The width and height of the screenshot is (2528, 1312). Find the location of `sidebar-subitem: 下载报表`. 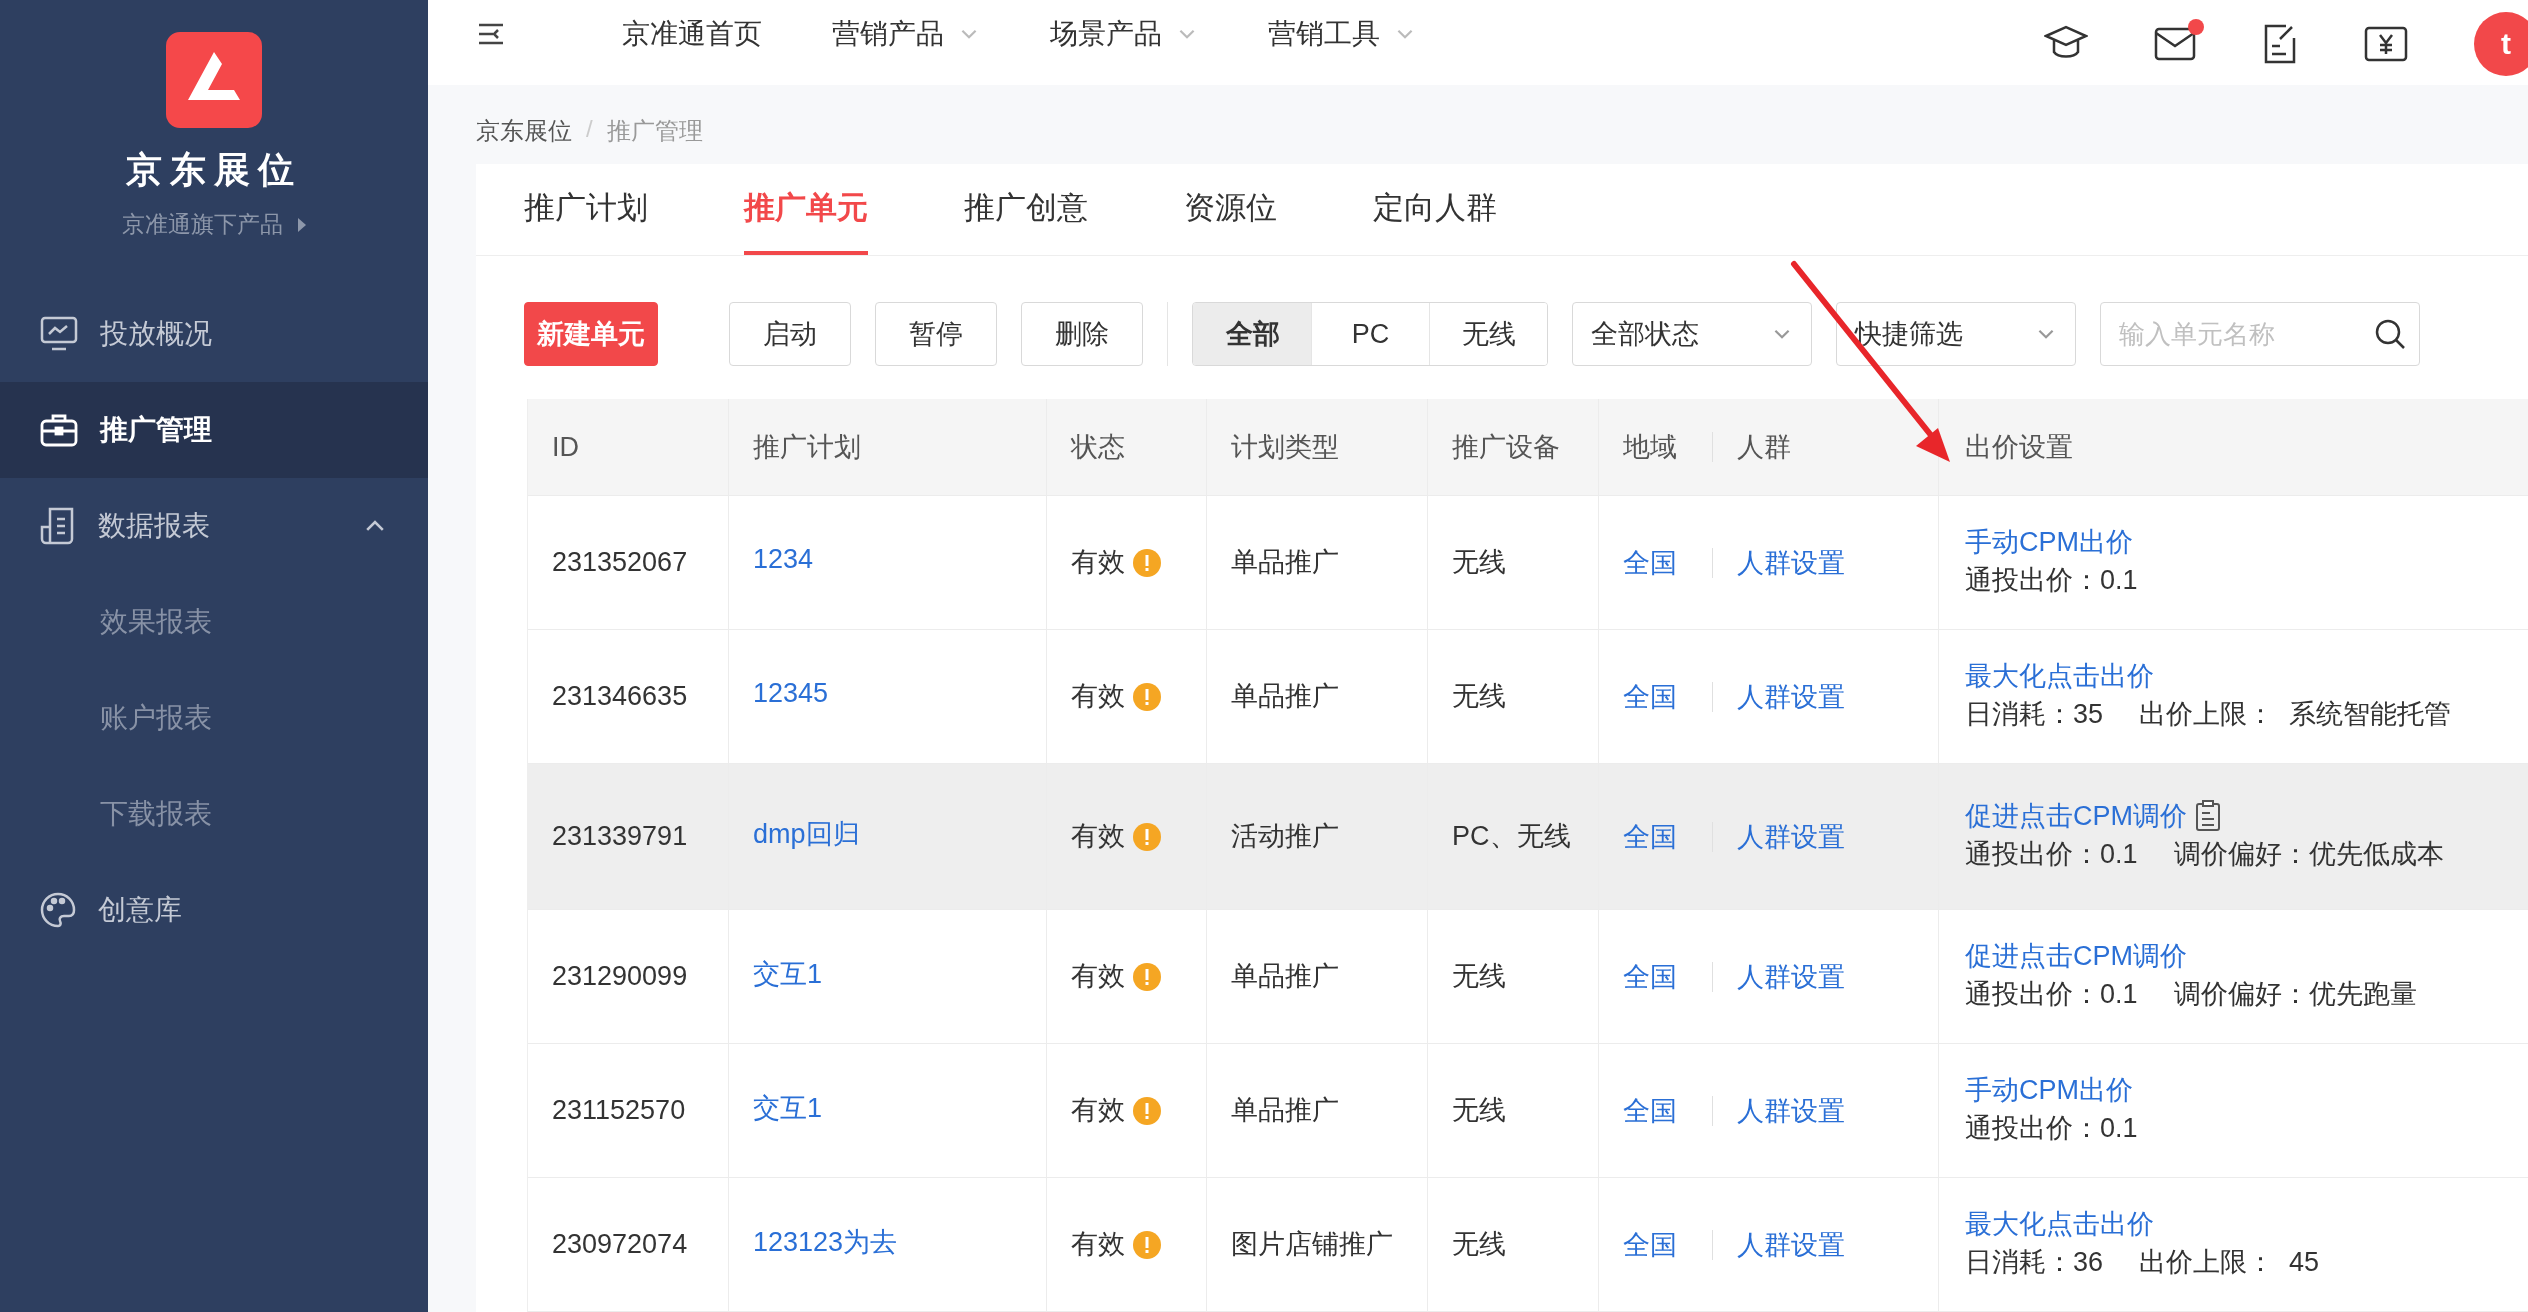

sidebar-subitem: 下载报表 is located at coordinates (214, 814).